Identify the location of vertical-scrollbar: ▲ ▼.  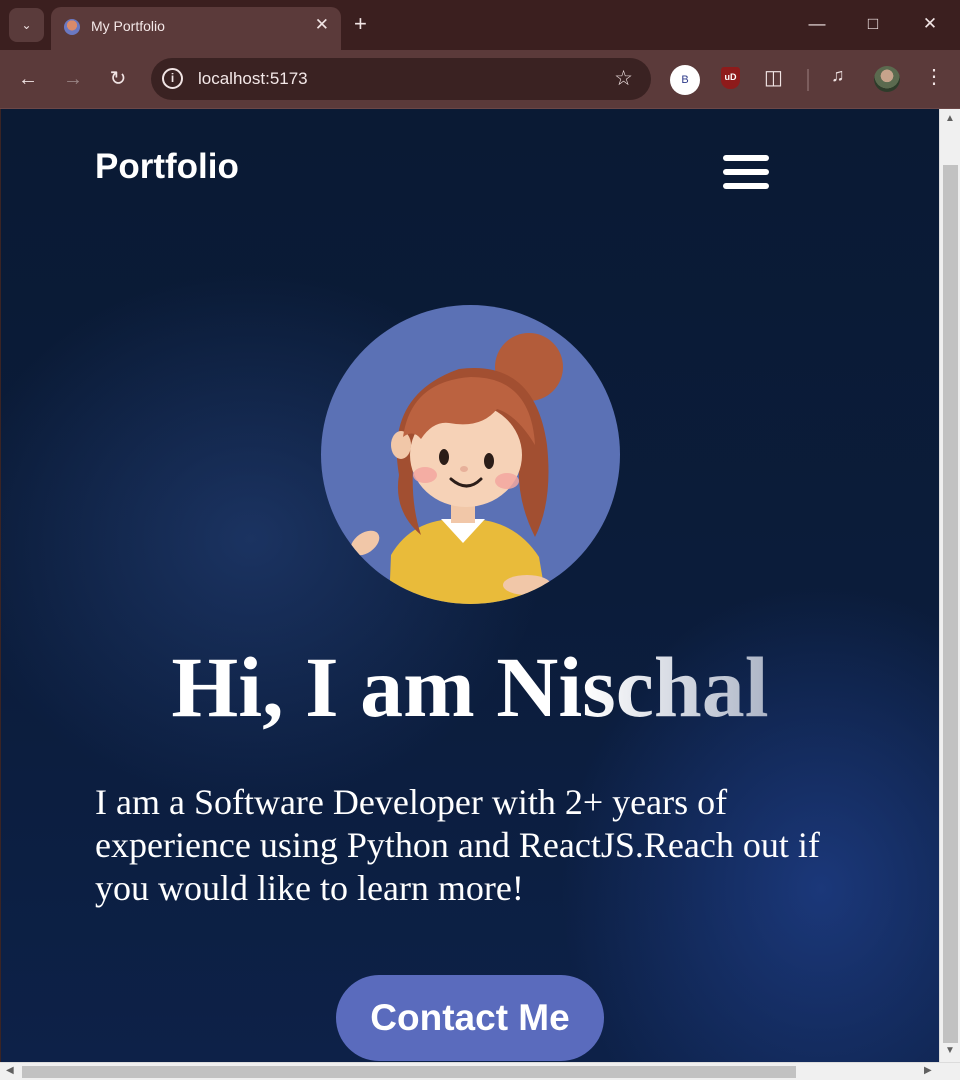
(949, 585).